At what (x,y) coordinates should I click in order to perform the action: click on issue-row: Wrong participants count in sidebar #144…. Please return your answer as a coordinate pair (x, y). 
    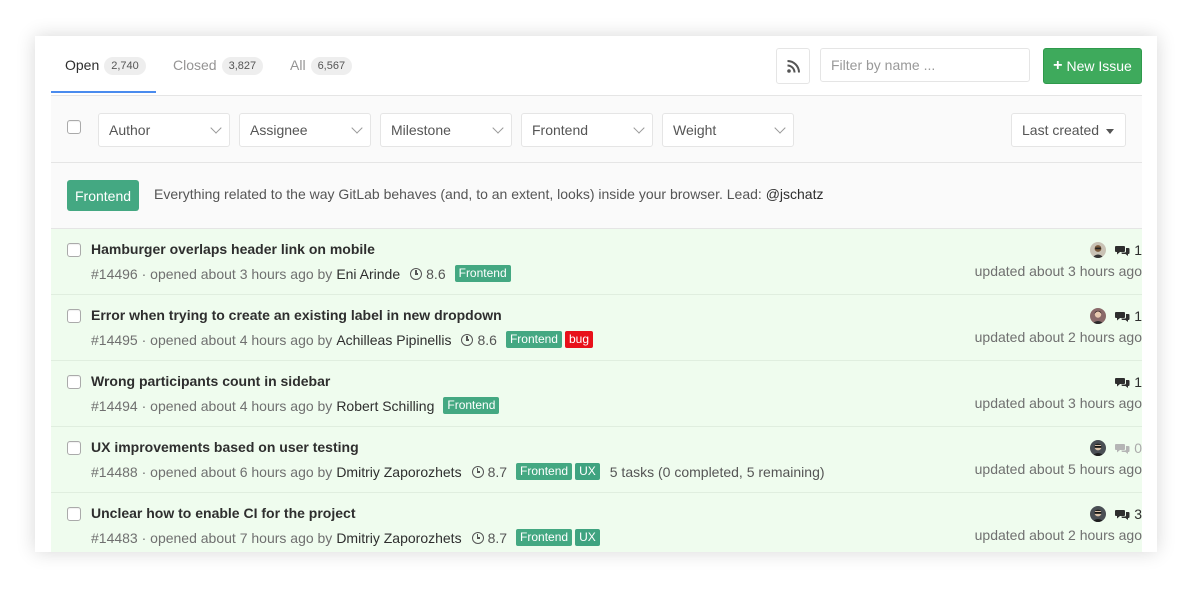
    Looking at the image, I should click on (596, 394).